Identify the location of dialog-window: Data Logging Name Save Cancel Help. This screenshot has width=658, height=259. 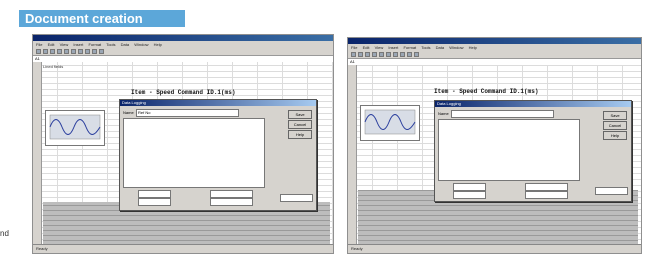
(533, 151).